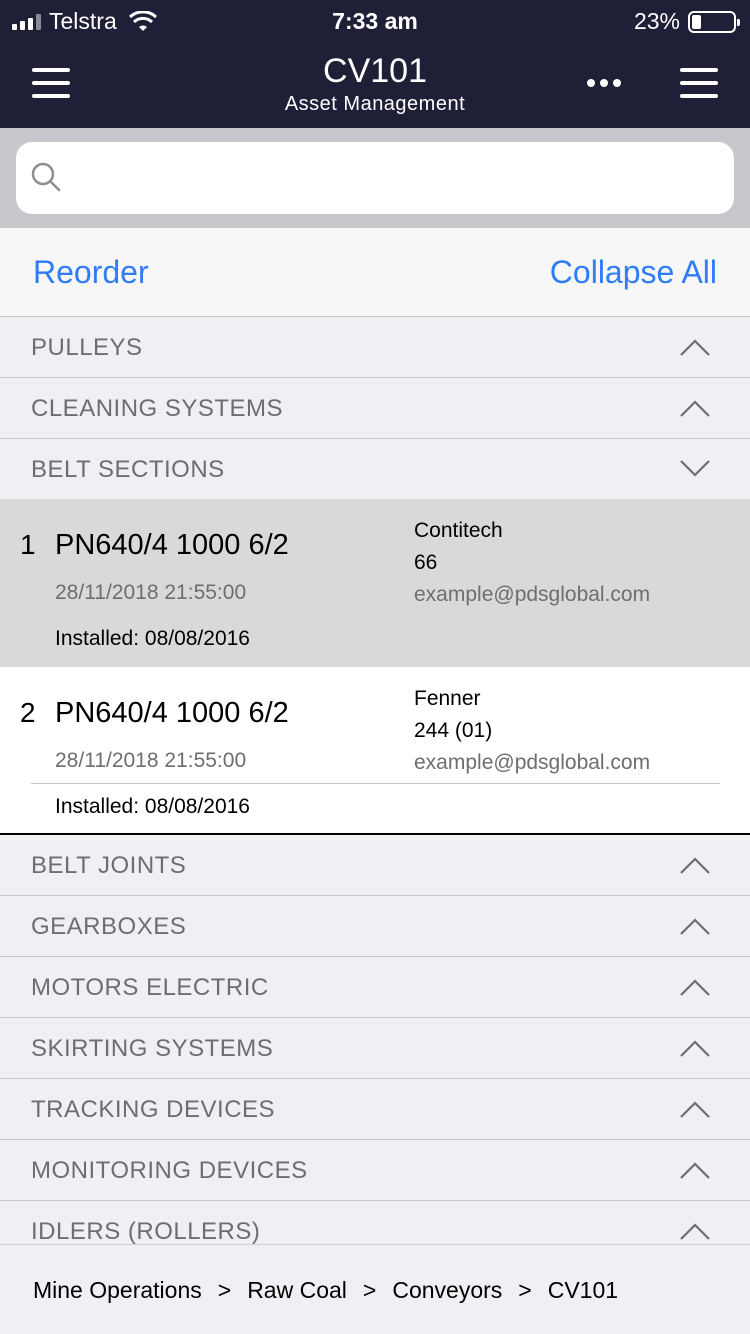 The width and height of the screenshot is (750, 1334). I want to click on section-label: BELT SECTIONS, so click(128, 469).